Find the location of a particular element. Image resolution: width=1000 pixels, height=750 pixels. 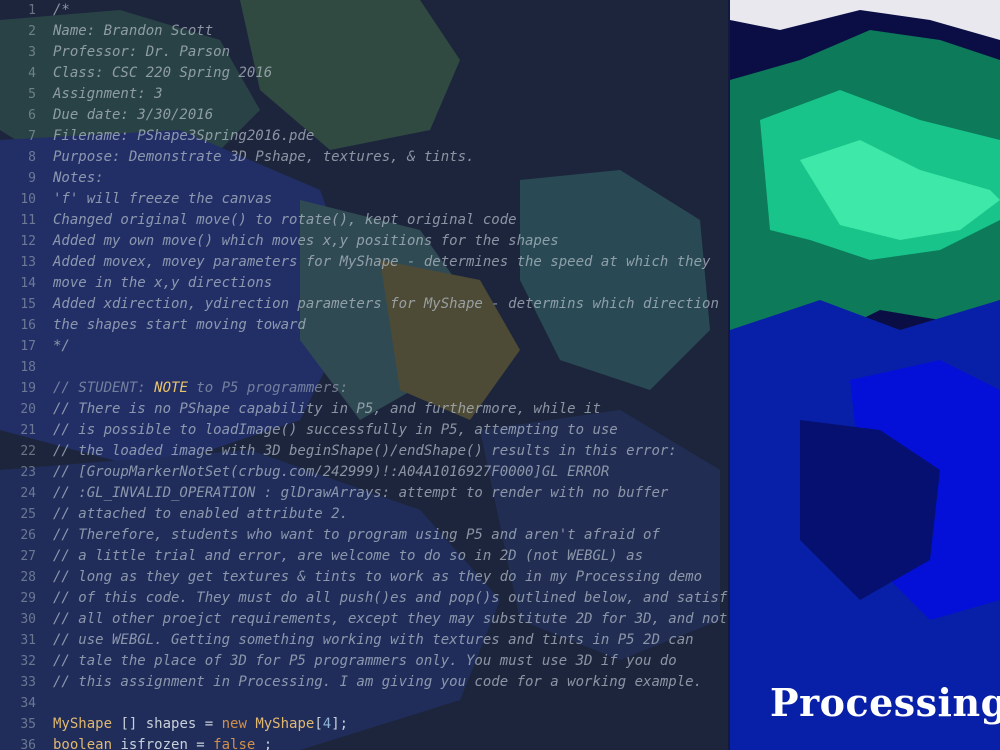

line-number: 6 is located at coordinates (32, 115).